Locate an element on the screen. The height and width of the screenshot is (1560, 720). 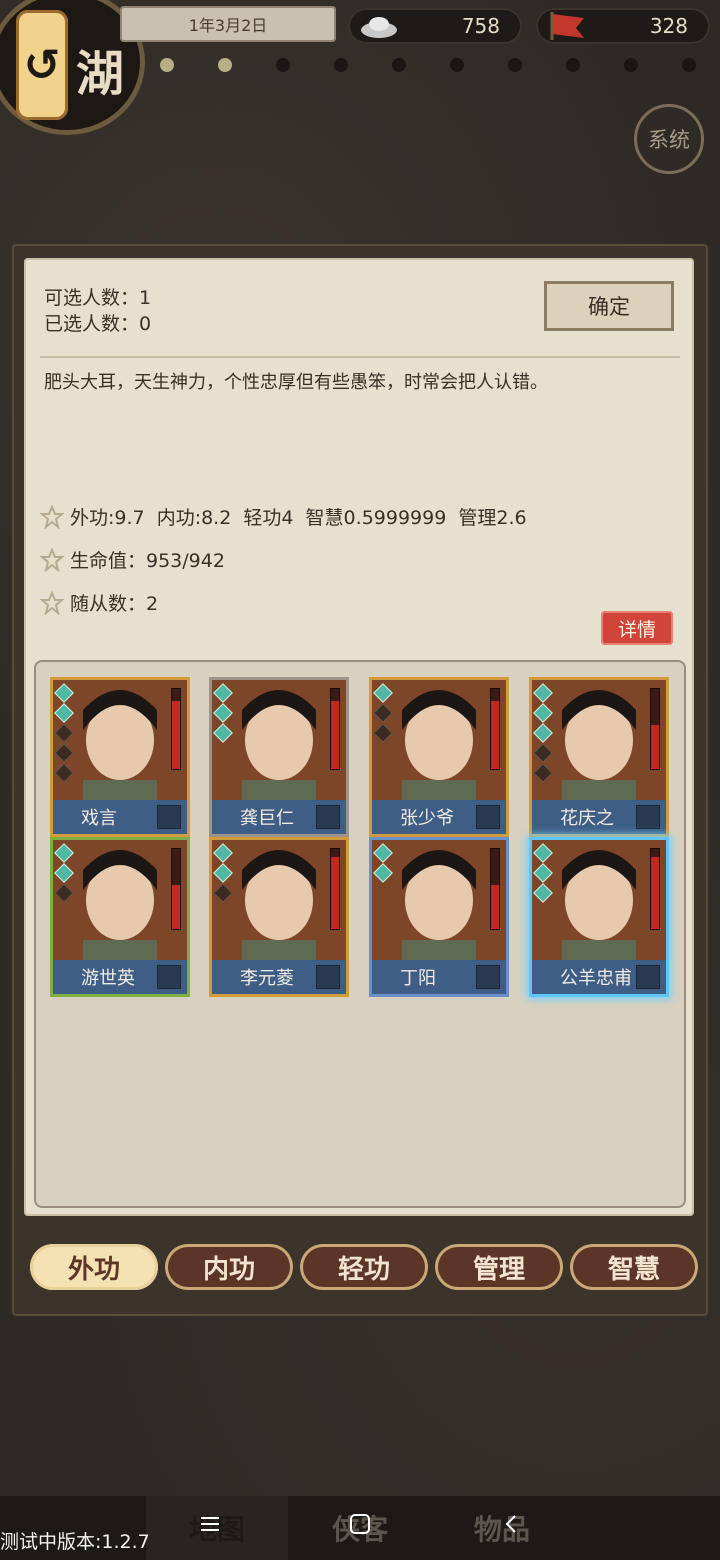
followers-row: 随从数：2 is located at coordinates (99, 602).